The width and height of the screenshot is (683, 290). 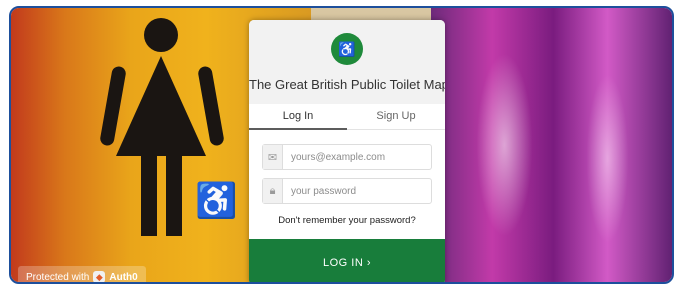 I want to click on wheelchair-icon: ♿, so click(x=216, y=201).